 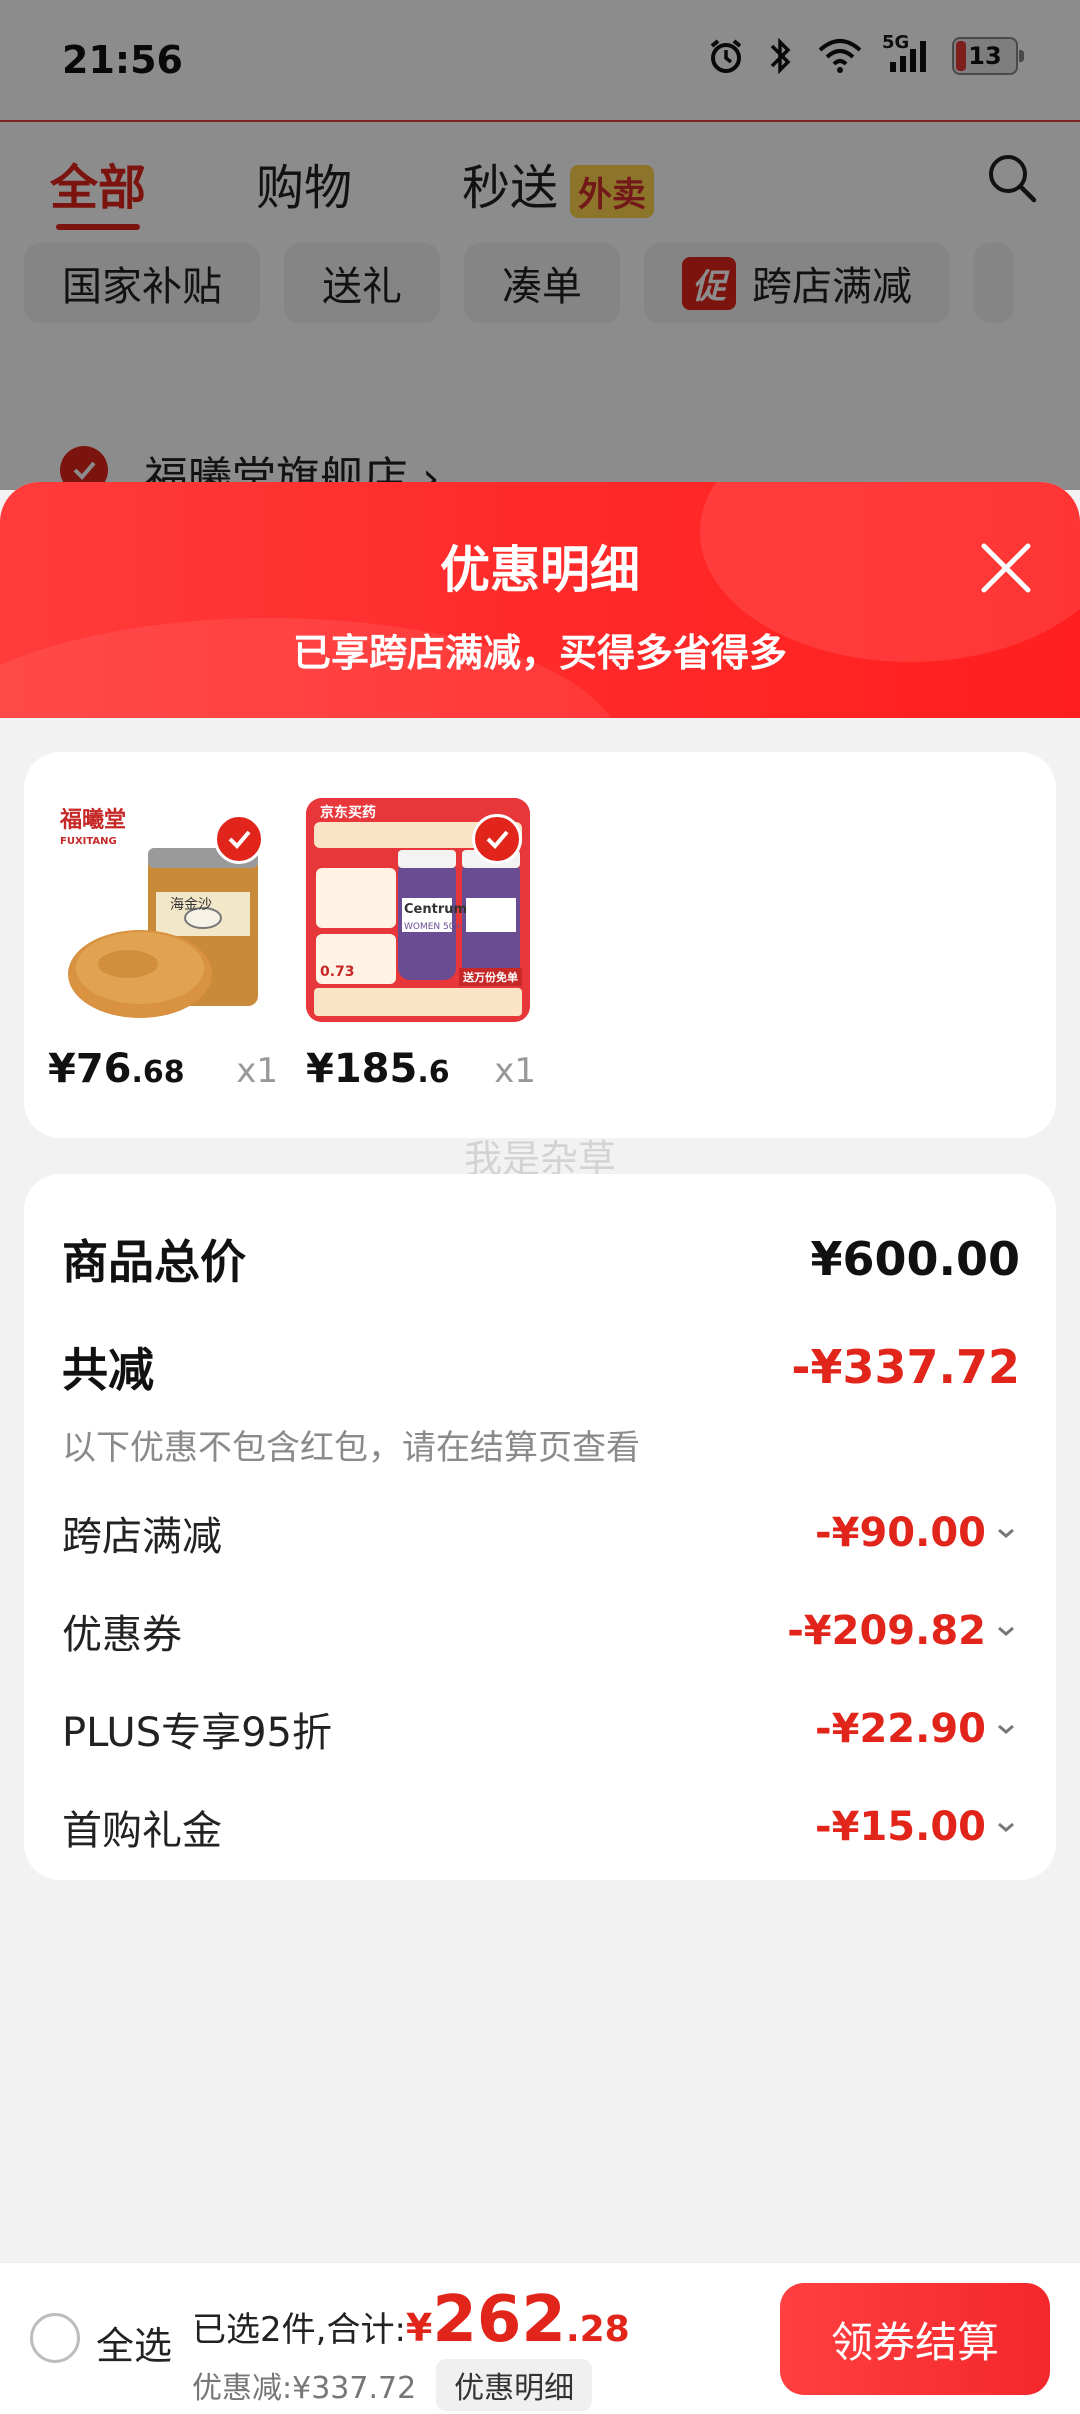 I want to click on saved-line: 优惠减:¥337.72 优惠明细, so click(x=392, y=2385).